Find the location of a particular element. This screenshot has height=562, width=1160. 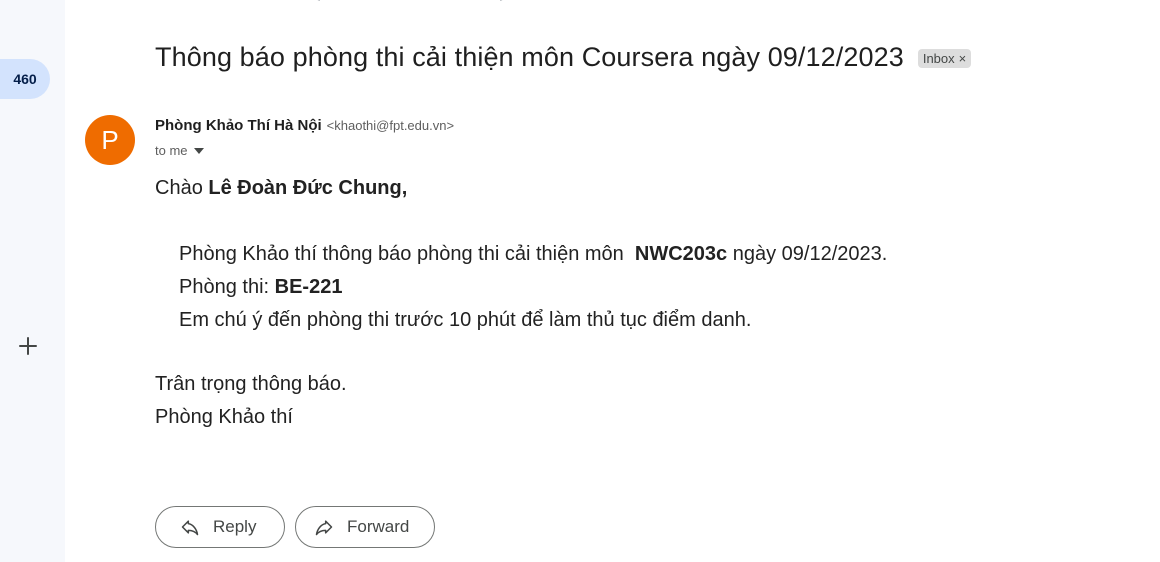

sender-name: Phòng Khảo Thí Hà Nội is located at coordinates (238, 125).